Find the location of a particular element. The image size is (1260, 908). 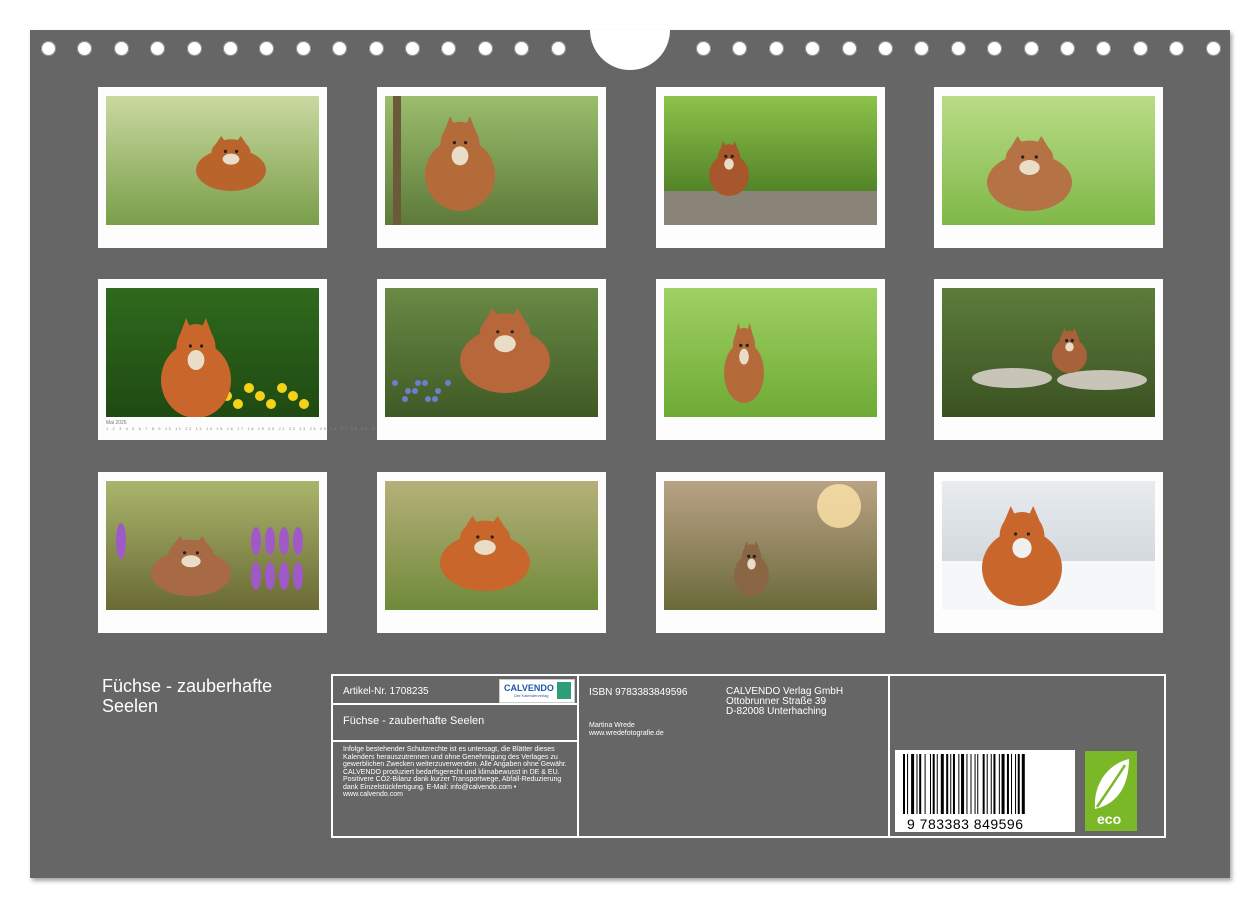

barcode-digits: 9 783383 849596 is located at coordinates (965, 824).